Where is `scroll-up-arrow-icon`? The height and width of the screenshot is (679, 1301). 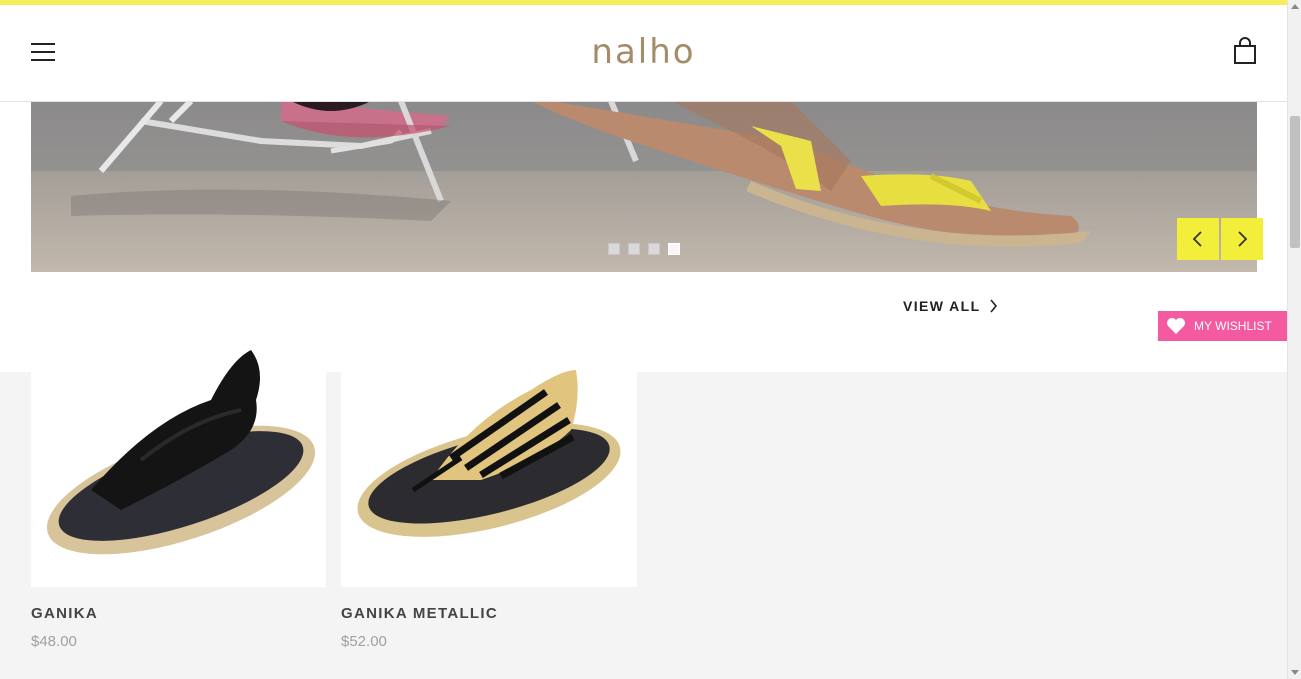
scroll-up-arrow-icon is located at coordinates (1295, 6).